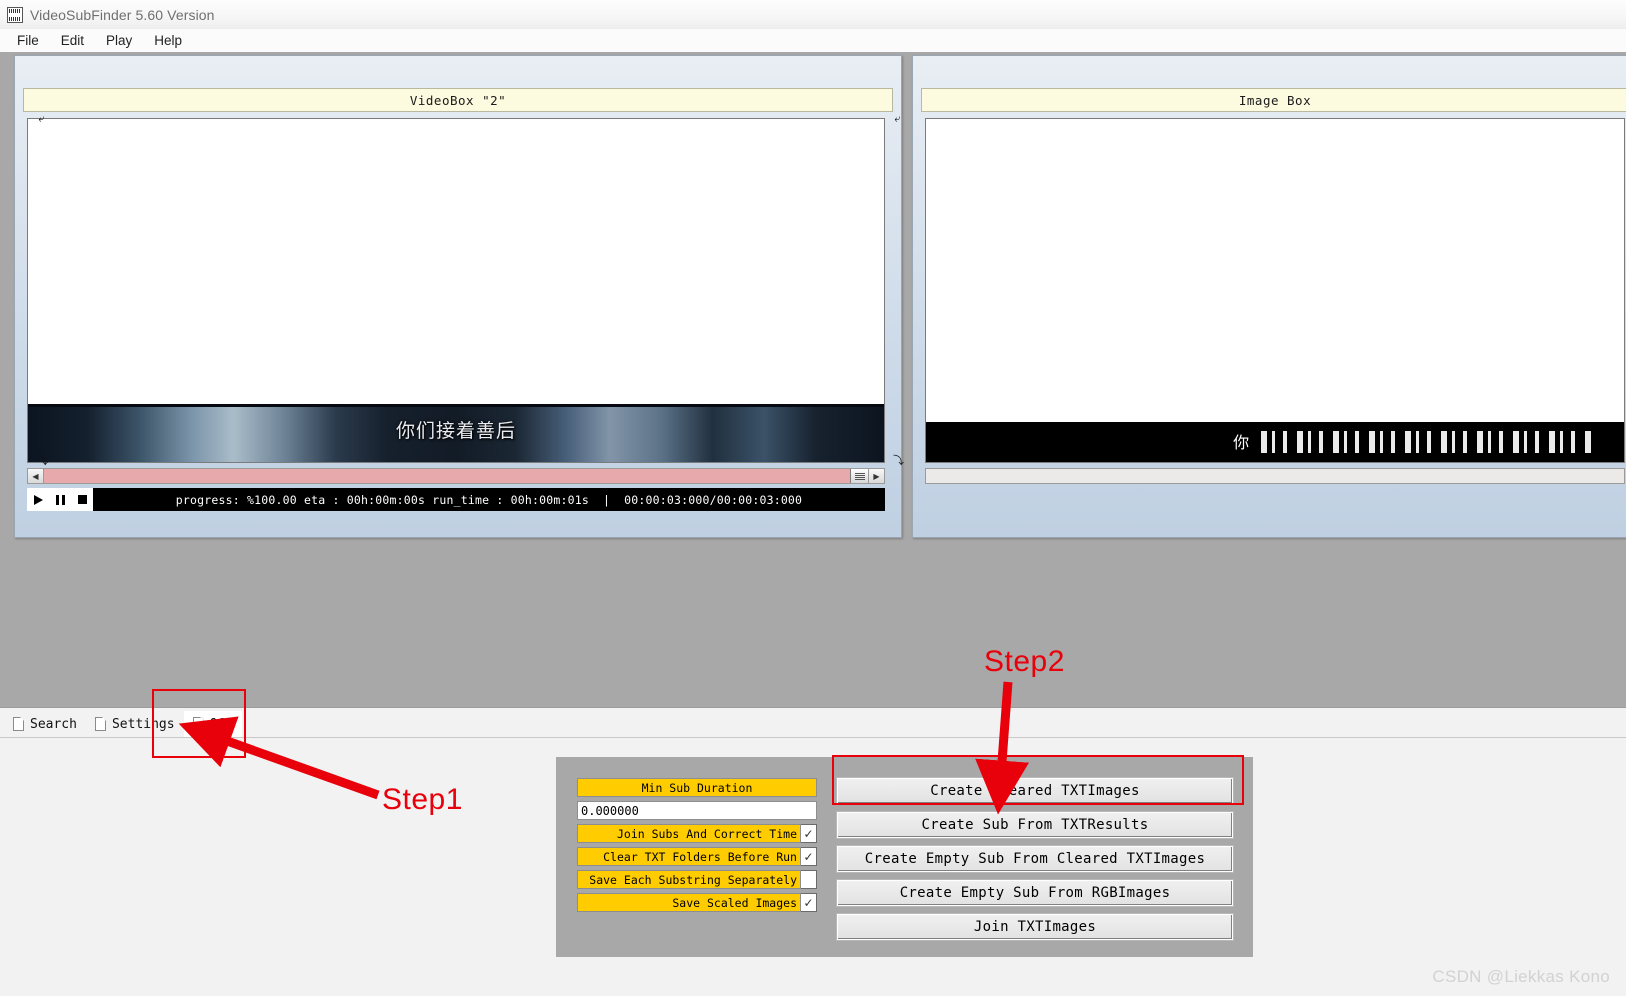 This screenshot has width=1626, height=996. What do you see at coordinates (813, 40) in the screenshot?
I see `menu-bar: File Edit Play Help` at bounding box center [813, 40].